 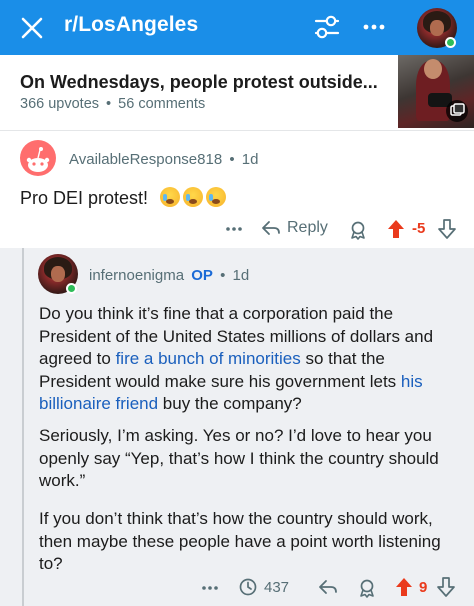 What do you see at coordinates (307, 227) in the screenshot?
I see `reply-label: Reply` at bounding box center [307, 227].